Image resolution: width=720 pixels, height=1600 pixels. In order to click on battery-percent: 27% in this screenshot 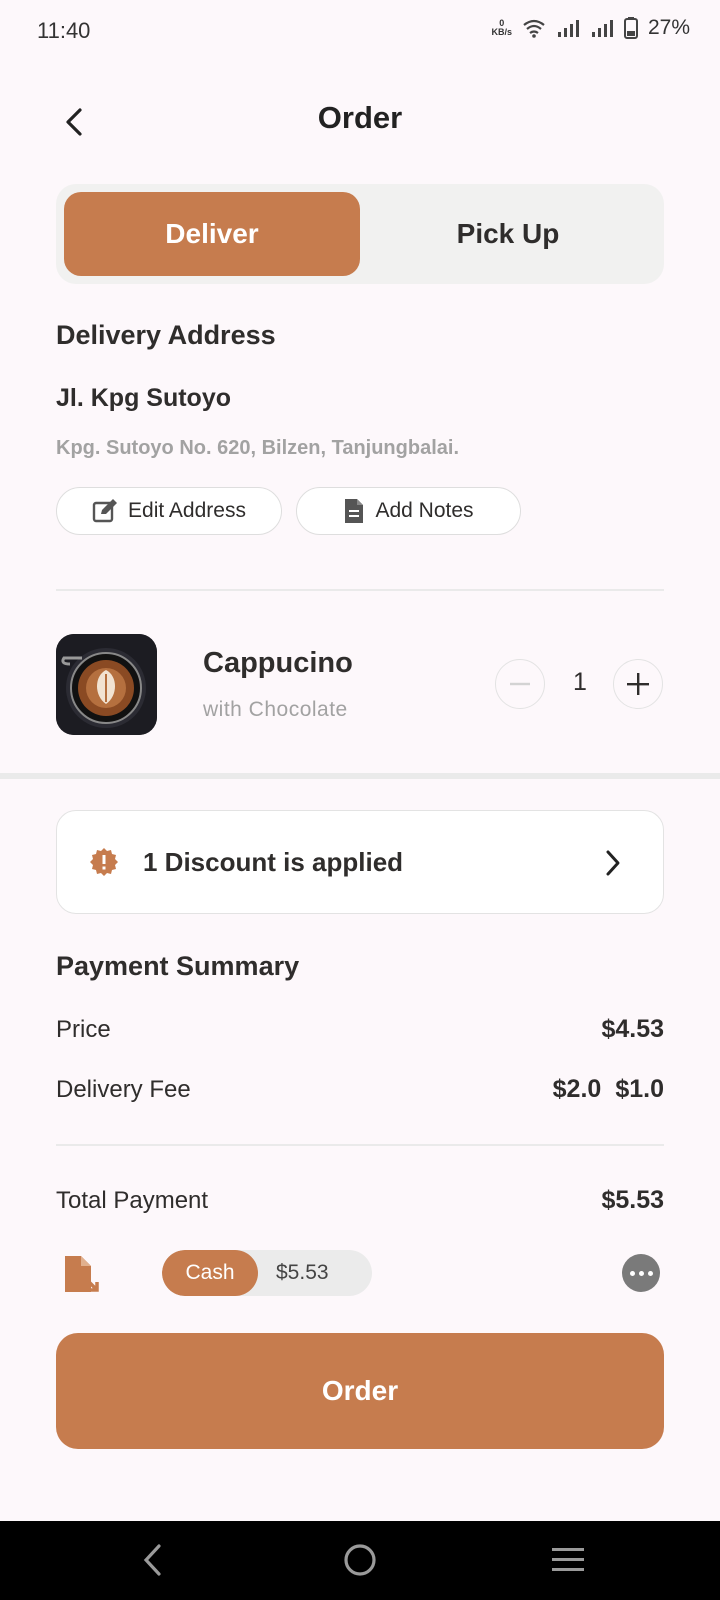, I will do `click(668, 27)`.